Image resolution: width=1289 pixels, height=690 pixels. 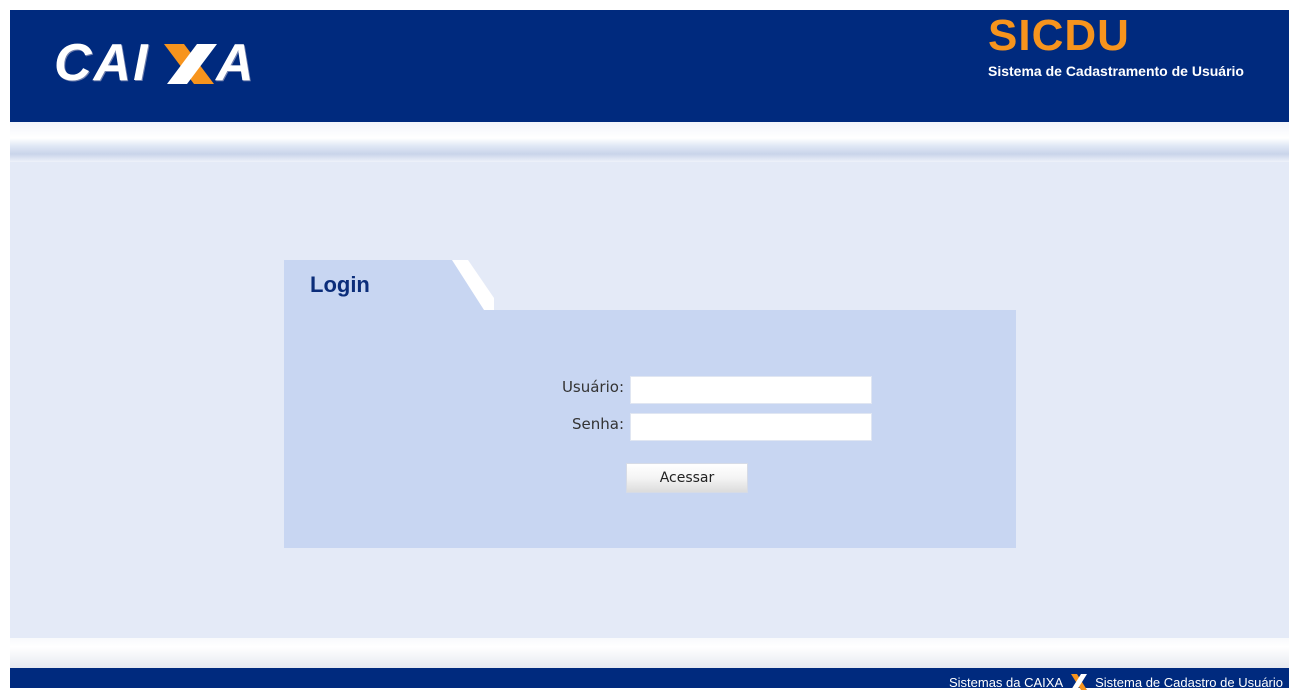 What do you see at coordinates (1059, 35) in the screenshot?
I see `system-acronym: SICDU` at bounding box center [1059, 35].